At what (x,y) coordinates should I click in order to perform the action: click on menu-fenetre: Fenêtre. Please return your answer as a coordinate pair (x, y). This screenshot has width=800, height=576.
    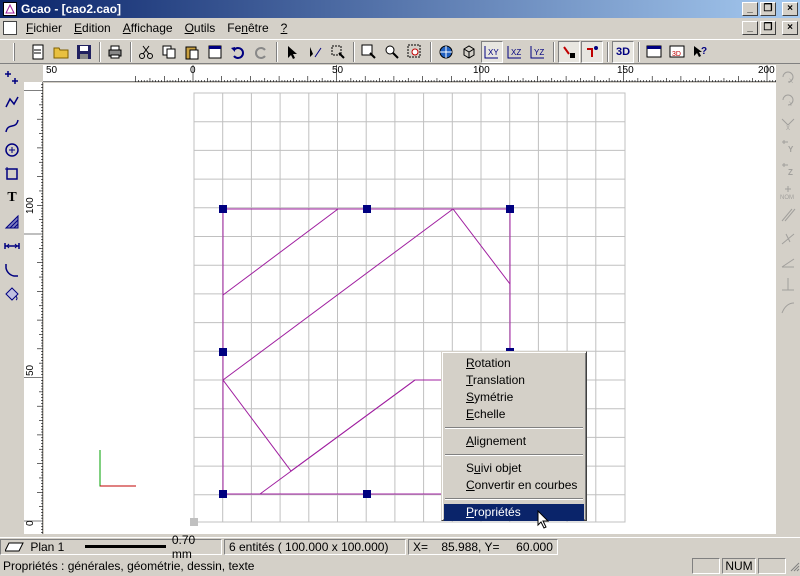
    Looking at the image, I should click on (247, 28).